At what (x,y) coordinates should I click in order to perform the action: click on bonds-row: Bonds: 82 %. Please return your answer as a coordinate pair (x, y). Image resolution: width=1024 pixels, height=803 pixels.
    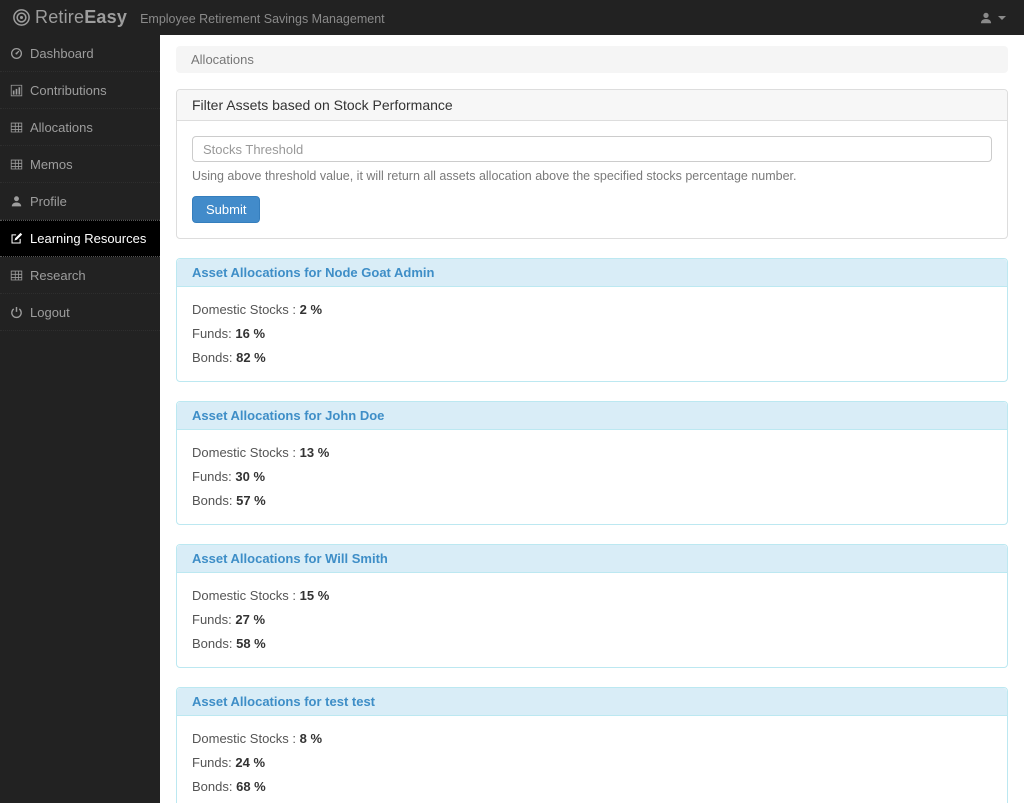
    Looking at the image, I should click on (229, 357).